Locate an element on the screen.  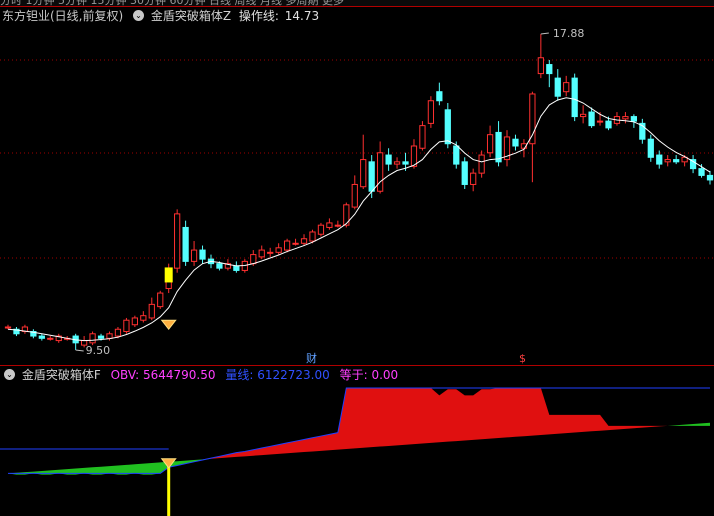
stock-title: 东方钽业(日线,前复权) is located at coordinates (63, 16).